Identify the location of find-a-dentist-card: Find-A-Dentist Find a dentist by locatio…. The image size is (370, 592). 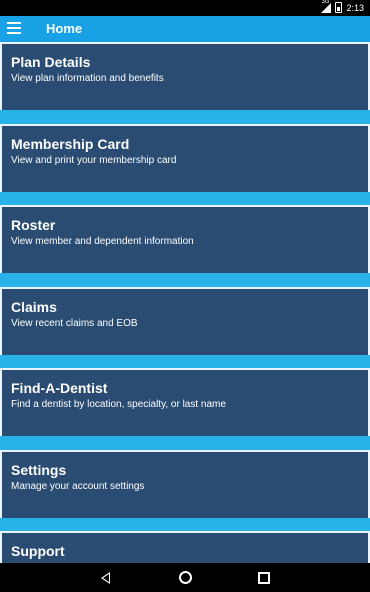
(185, 402).